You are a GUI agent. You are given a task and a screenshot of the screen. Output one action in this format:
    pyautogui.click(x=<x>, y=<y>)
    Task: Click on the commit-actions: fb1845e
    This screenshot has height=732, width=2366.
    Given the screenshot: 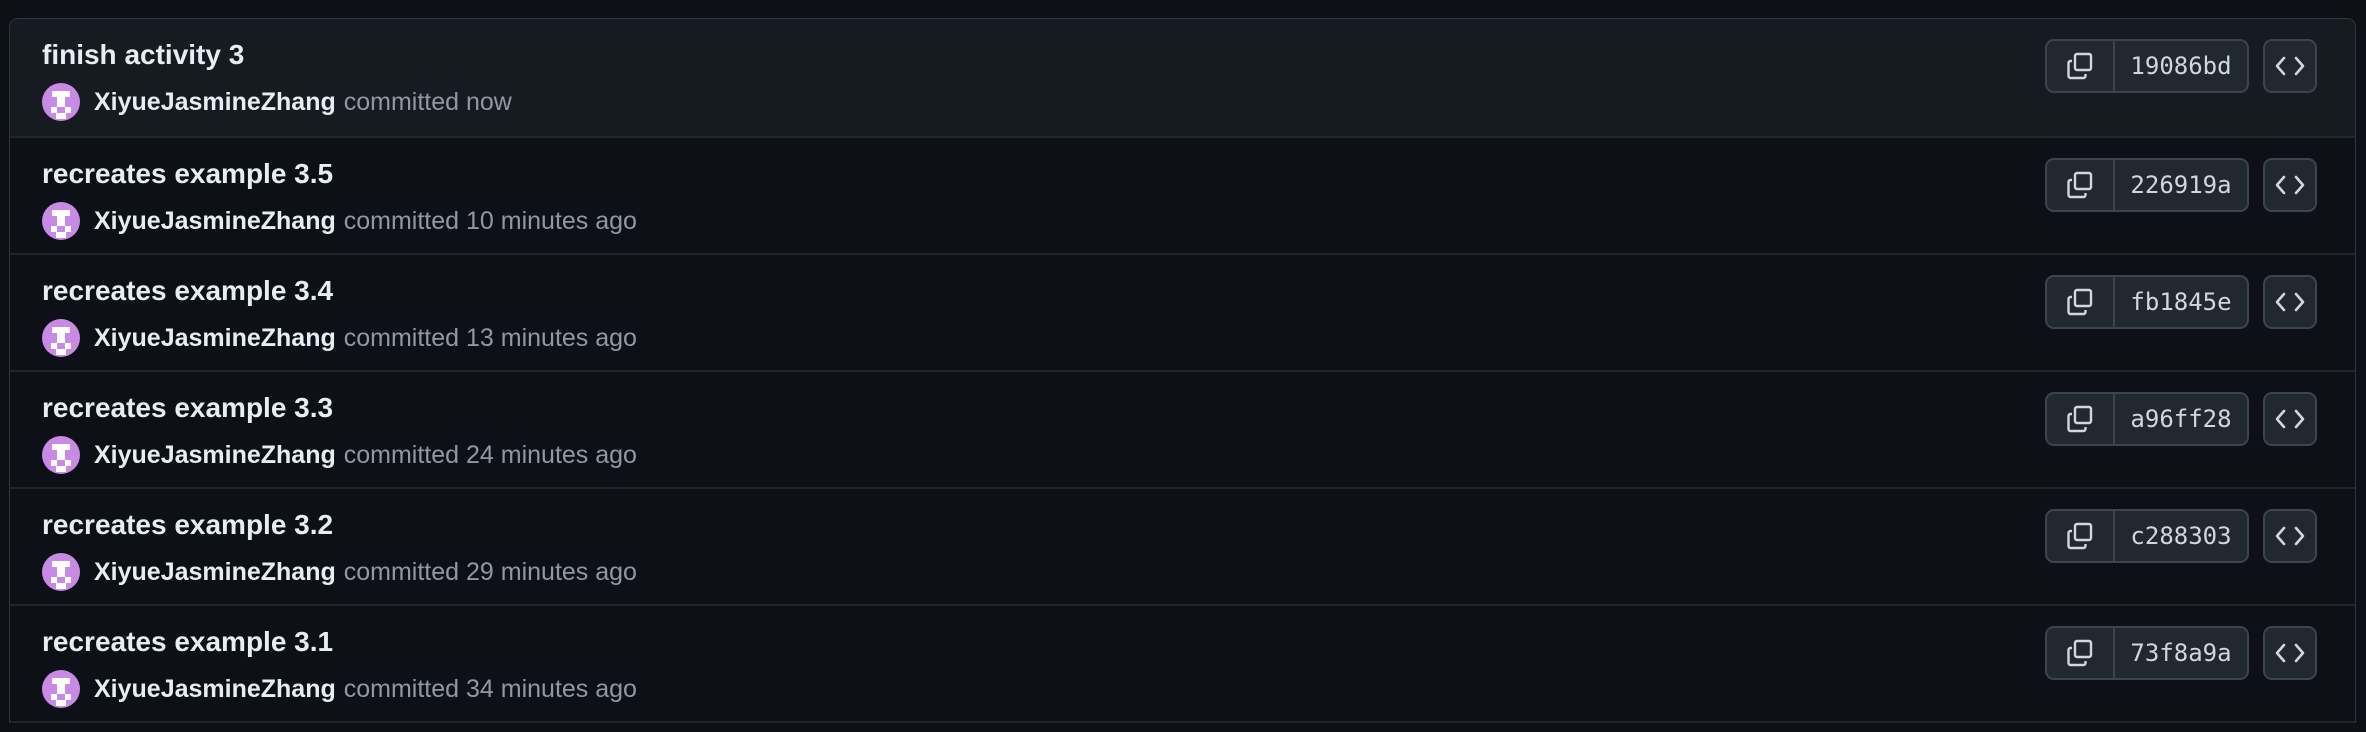 What is the action you would take?
    pyautogui.click(x=2181, y=302)
    